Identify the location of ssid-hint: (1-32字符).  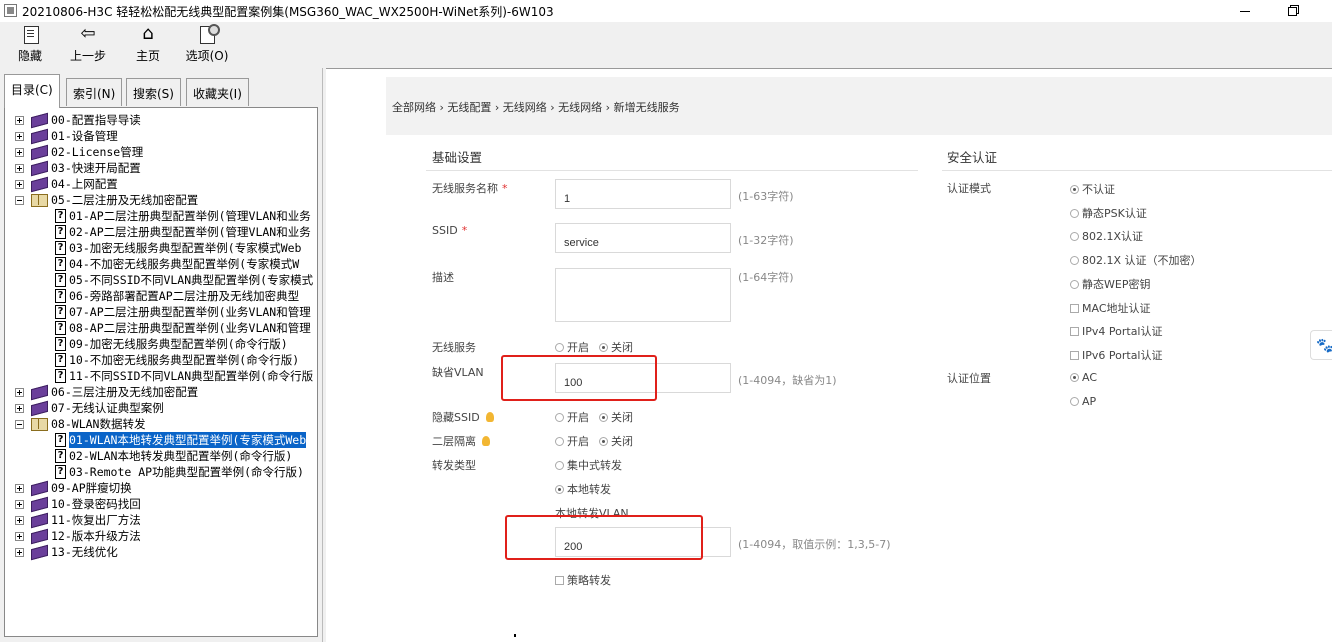
(766, 240).